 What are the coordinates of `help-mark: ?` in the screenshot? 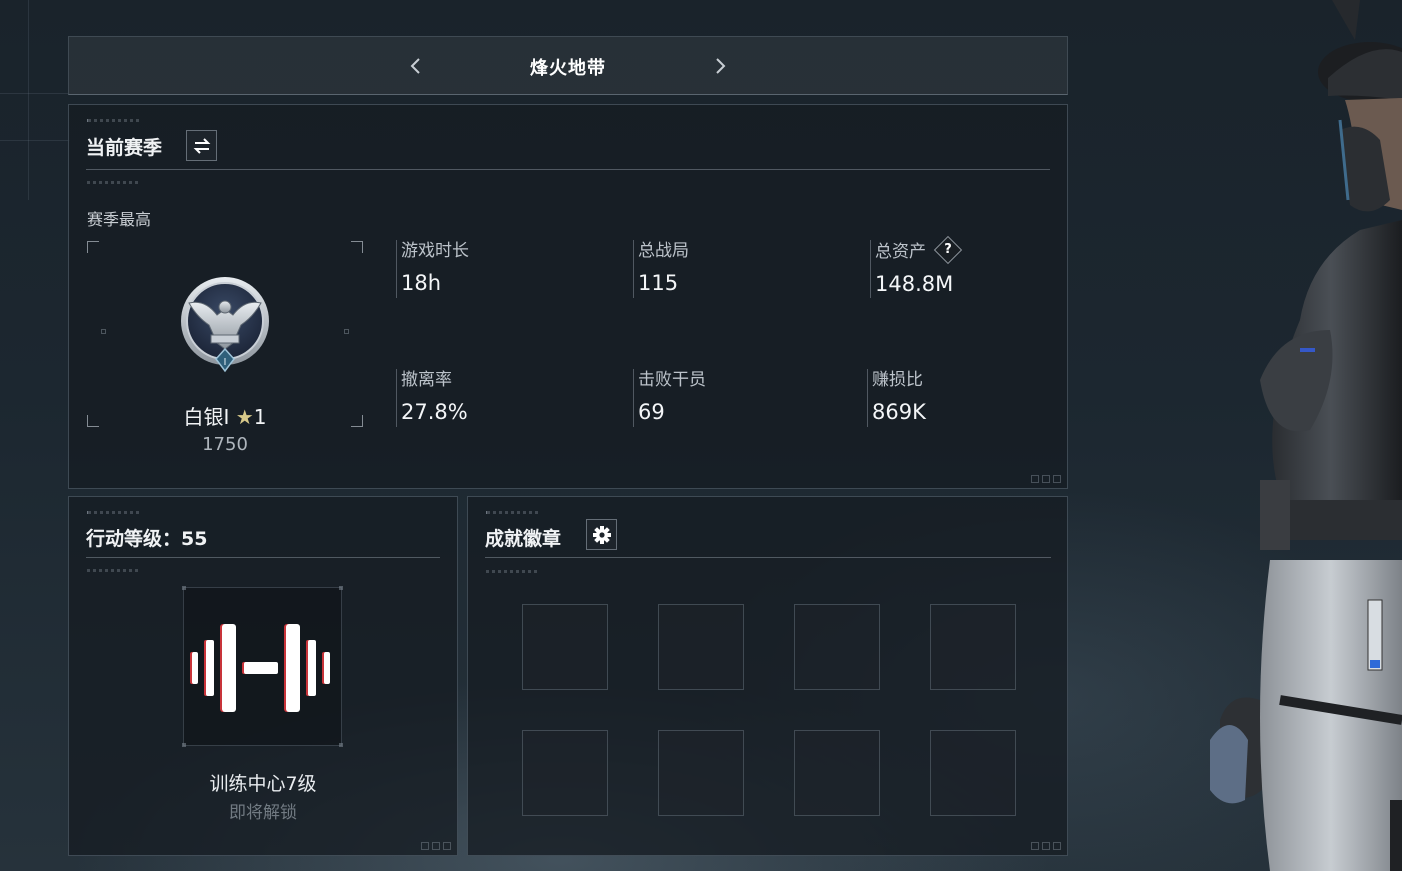 It's located at (948, 249).